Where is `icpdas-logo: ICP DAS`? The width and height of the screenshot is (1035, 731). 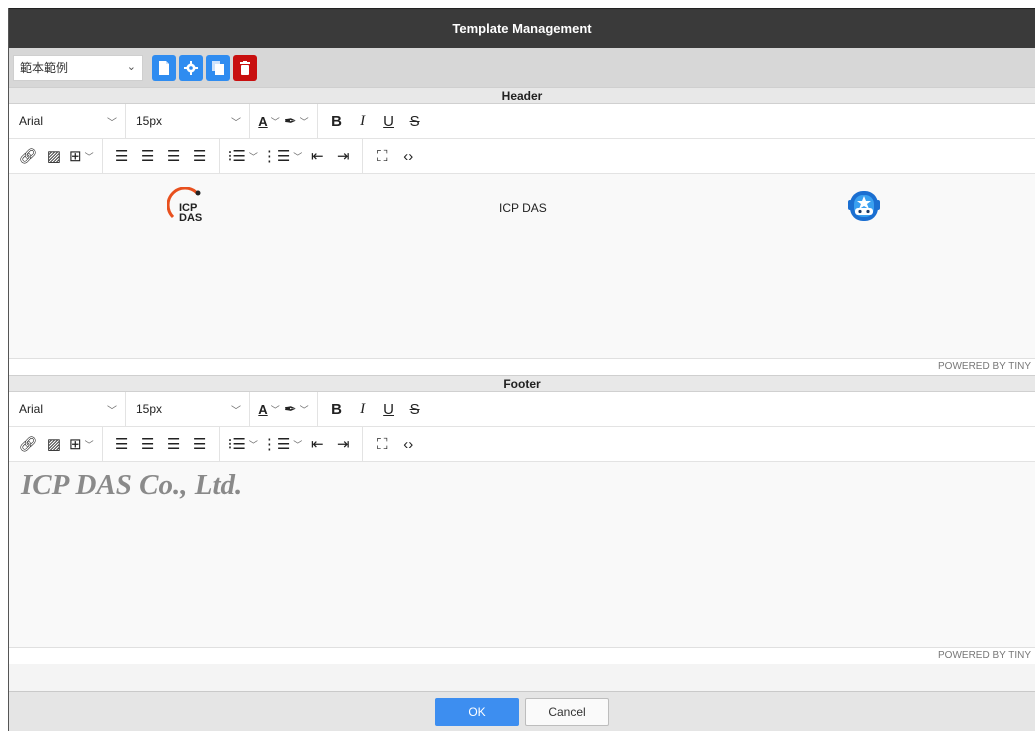 icpdas-logo: ICP DAS is located at coordinates (186, 206).